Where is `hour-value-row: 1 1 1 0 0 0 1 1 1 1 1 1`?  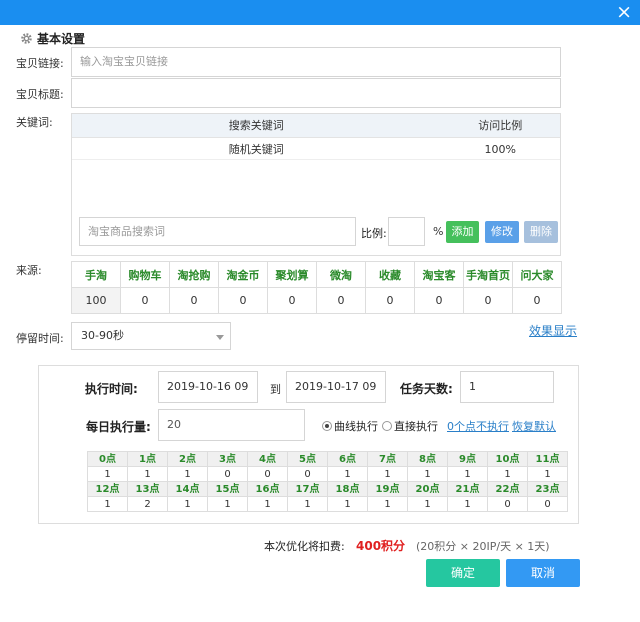 hour-value-row: 1 1 1 0 0 0 1 1 1 1 1 1 is located at coordinates (327, 474).